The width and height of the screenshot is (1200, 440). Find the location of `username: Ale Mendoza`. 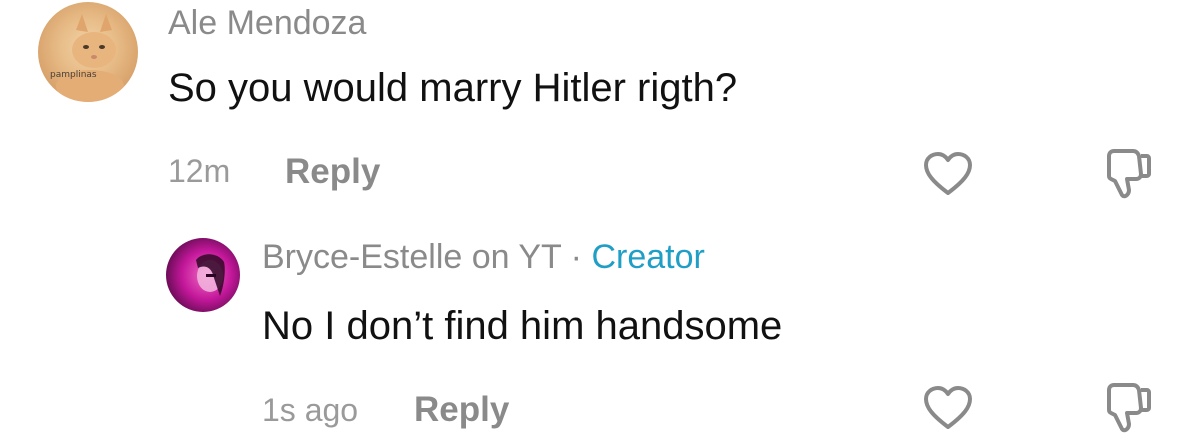

username: Ale Mendoza is located at coordinates (267, 23).